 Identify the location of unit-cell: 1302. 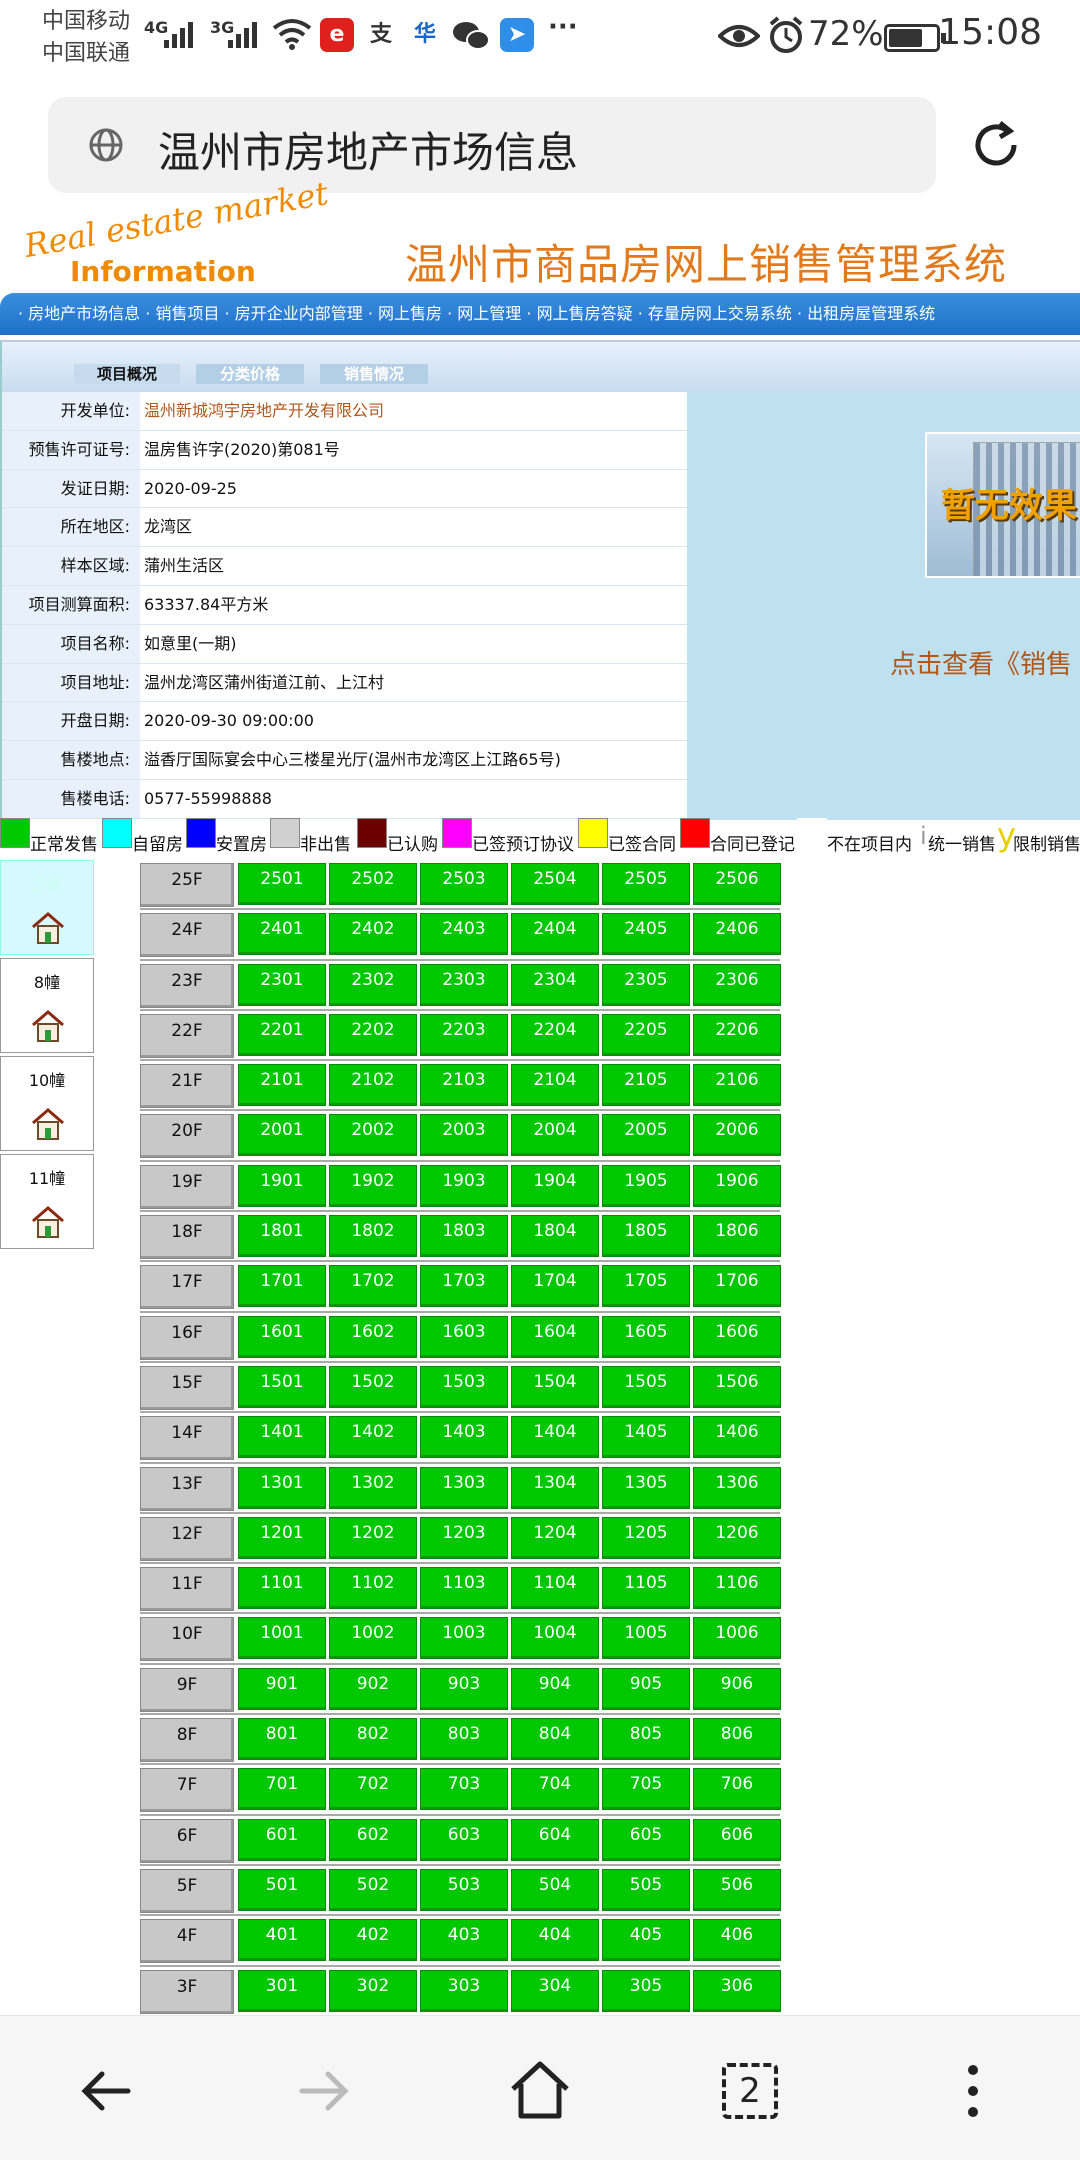
(373, 1487).